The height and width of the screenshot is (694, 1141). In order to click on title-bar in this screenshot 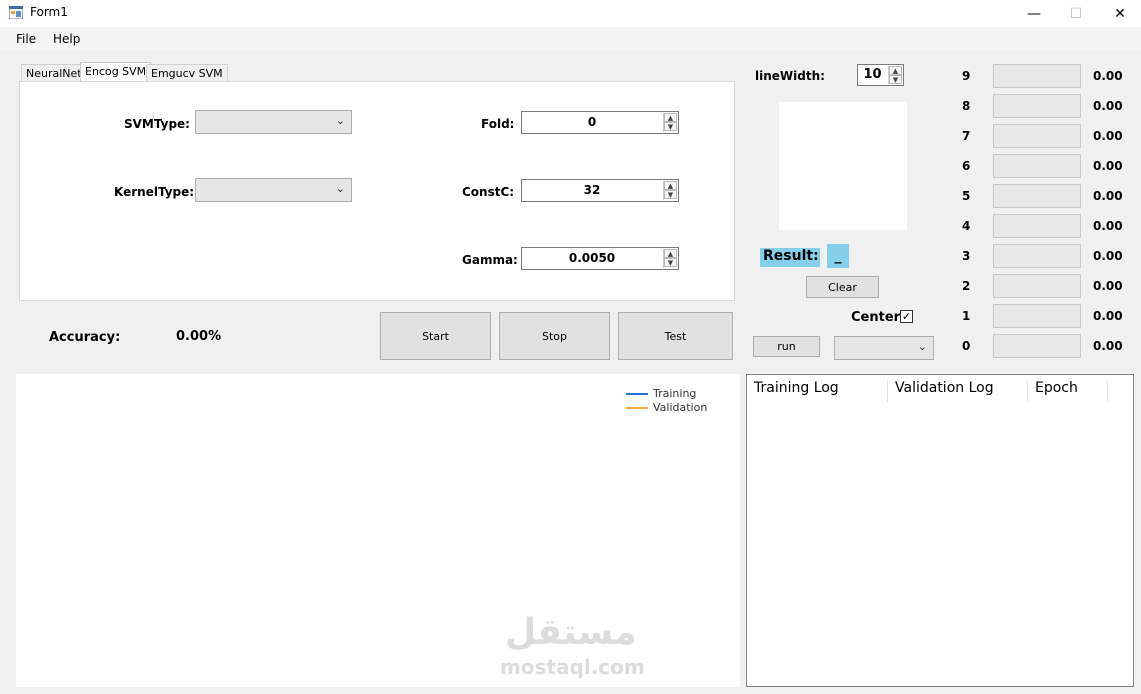, I will do `click(570, 13)`.